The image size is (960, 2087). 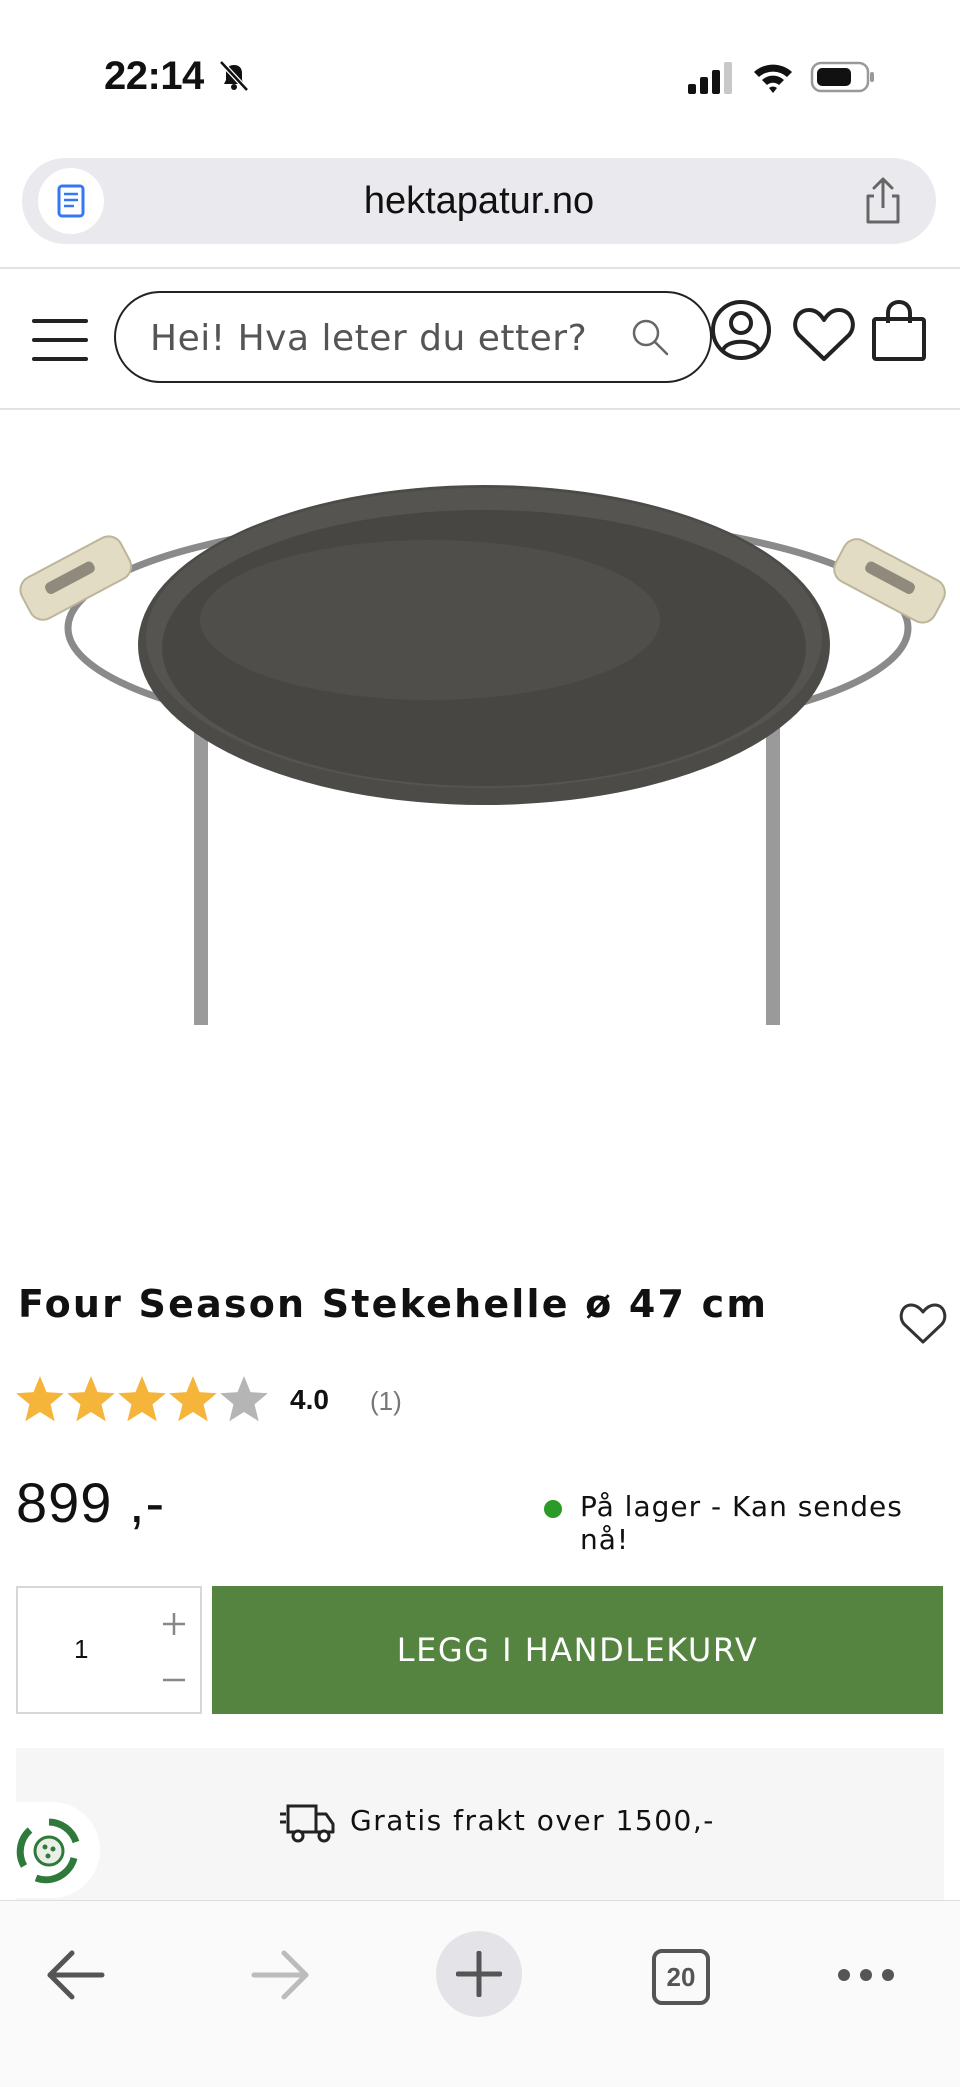 What do you see at coordinates (91, 1502) in the screenshot?
I see `product-price: 899 ,-` at bounding box center [91, 1502].